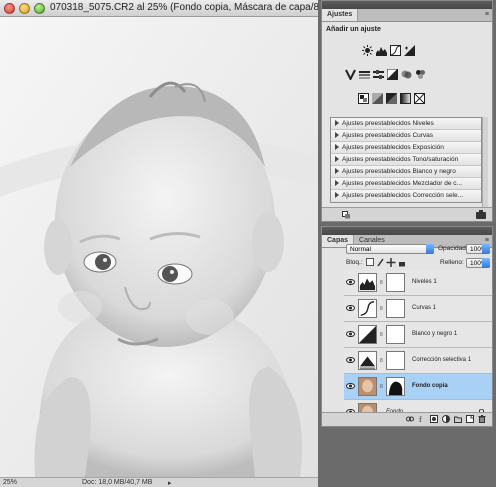  I want to click on new-group-icon, so click(458, 419).